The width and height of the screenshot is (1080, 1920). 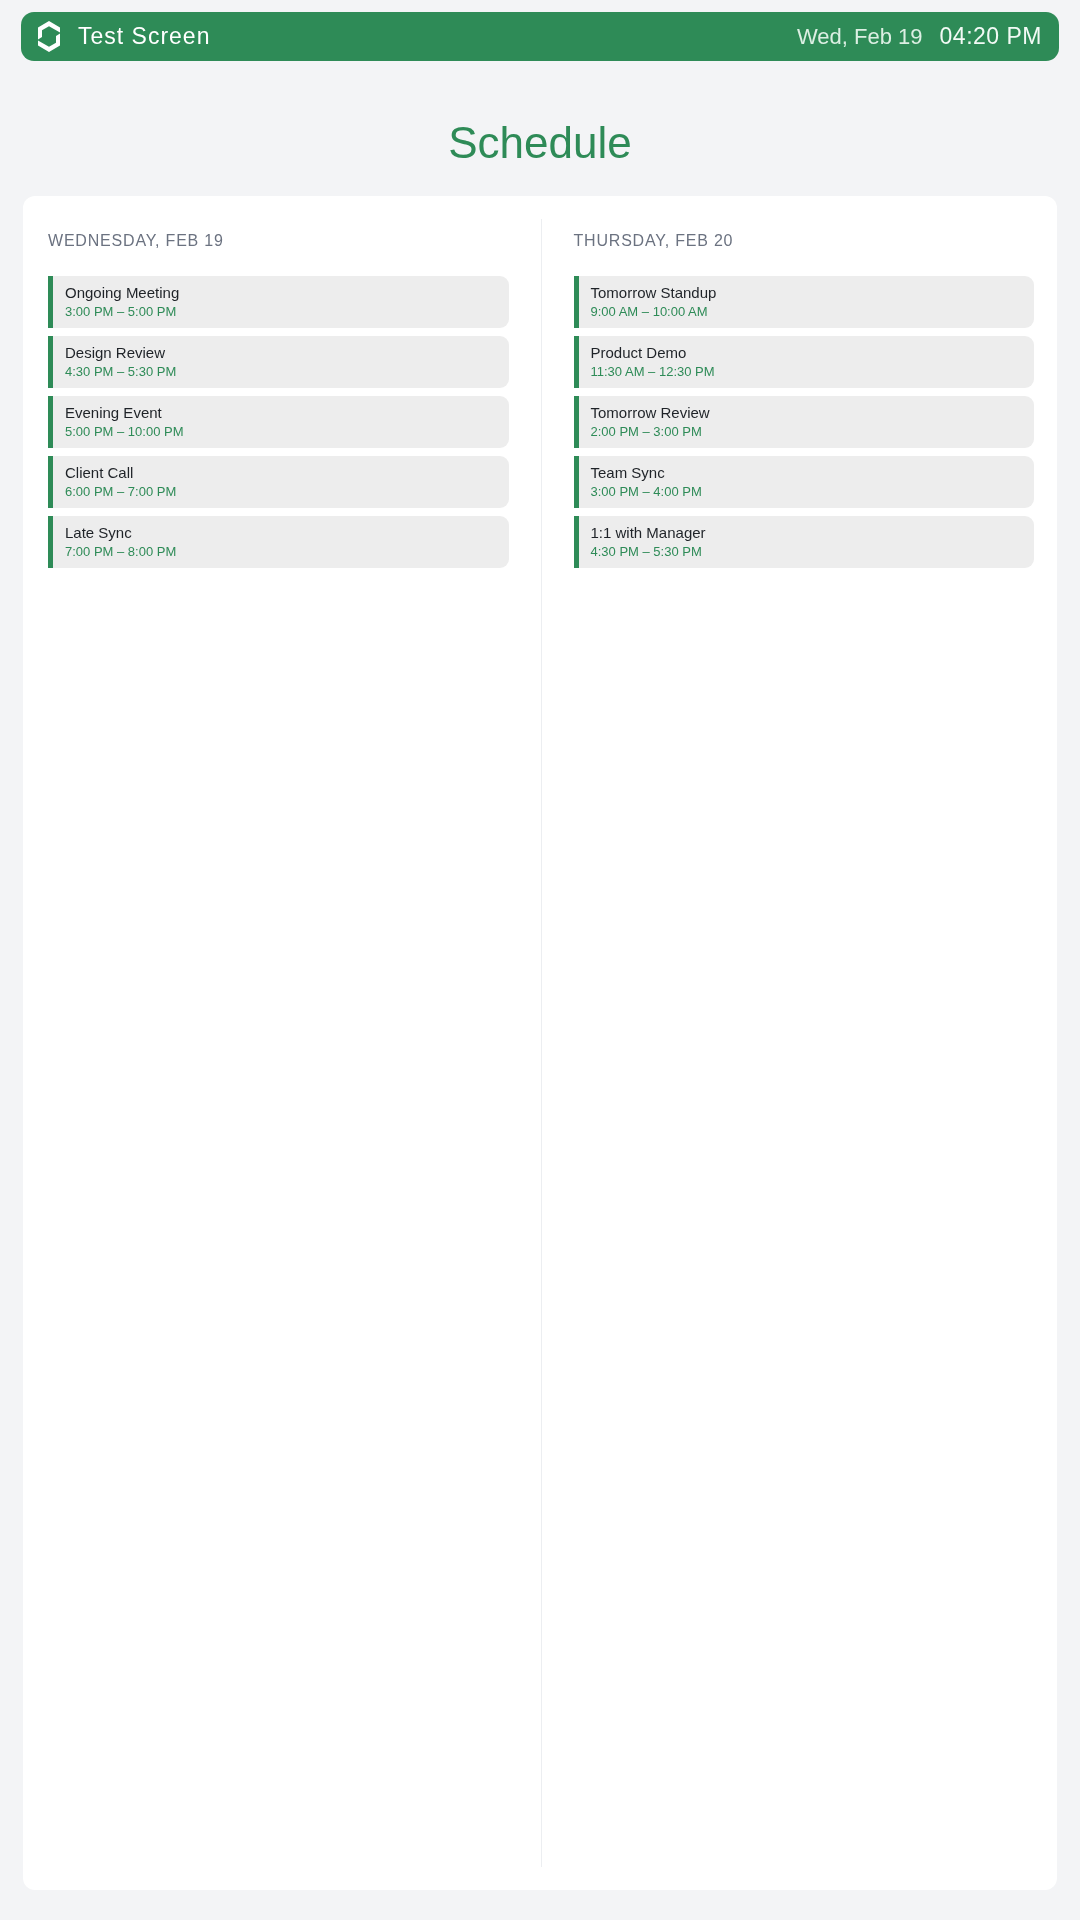 What do you see at coordinates (121, 312) in the screenshot?
I see `event-time: 3:00 PM – 5:00 PM` at bounding box center [121, 312].